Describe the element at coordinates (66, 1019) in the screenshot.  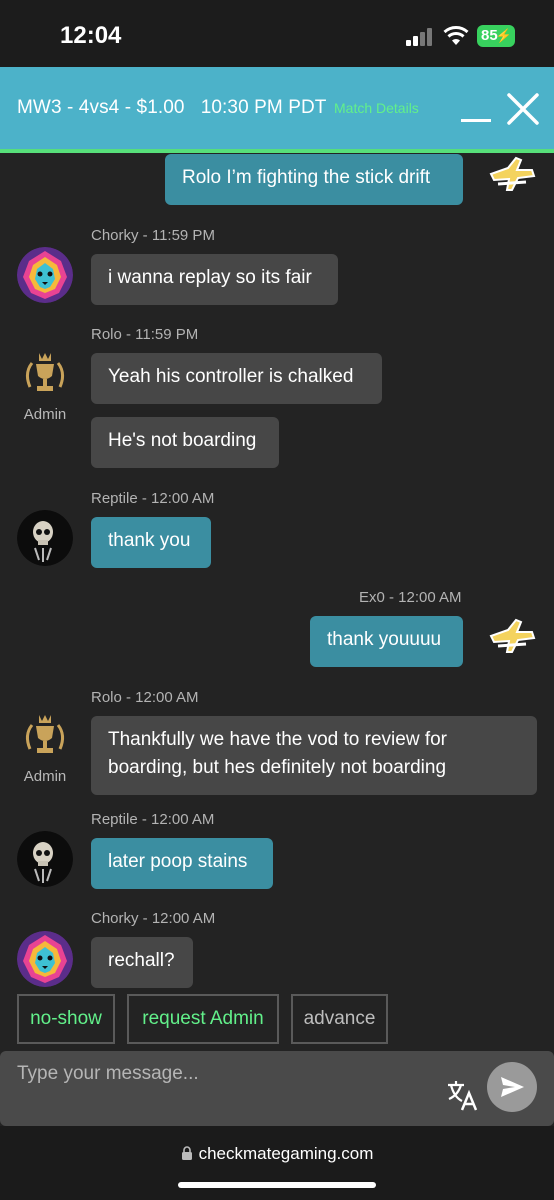
I see `no-show-button: no-show` at that location.